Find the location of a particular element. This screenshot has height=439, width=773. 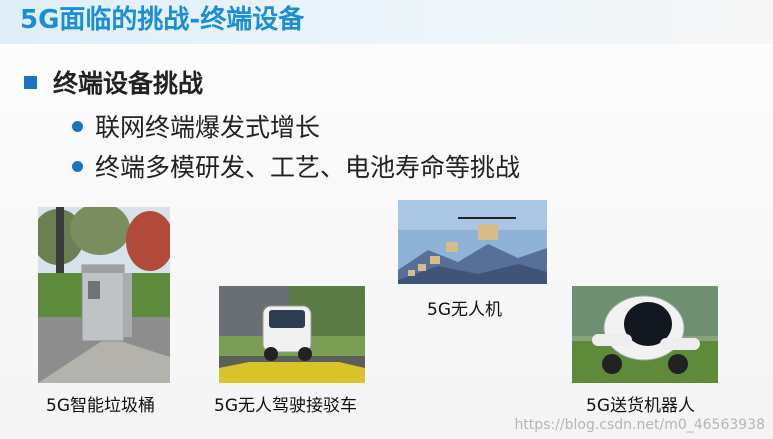

heading-text: 终端设备挑战 is located at coordinates (128, 83).